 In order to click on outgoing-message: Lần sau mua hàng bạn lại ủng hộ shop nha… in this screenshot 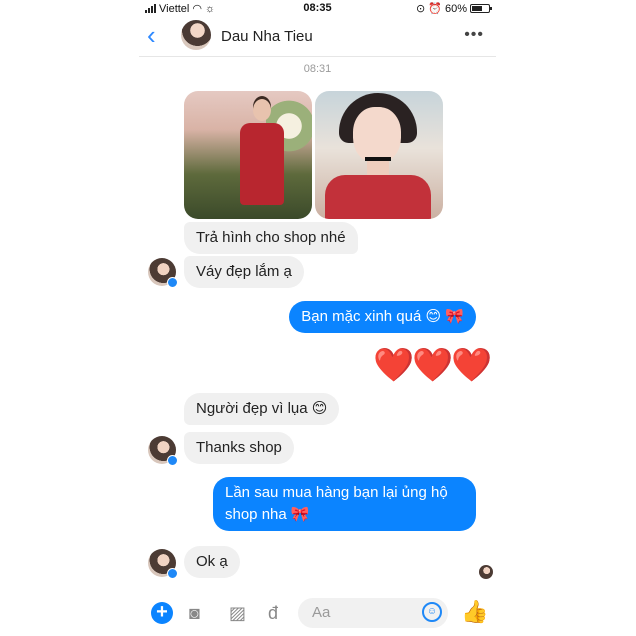, I will do `click(344, 504)`.